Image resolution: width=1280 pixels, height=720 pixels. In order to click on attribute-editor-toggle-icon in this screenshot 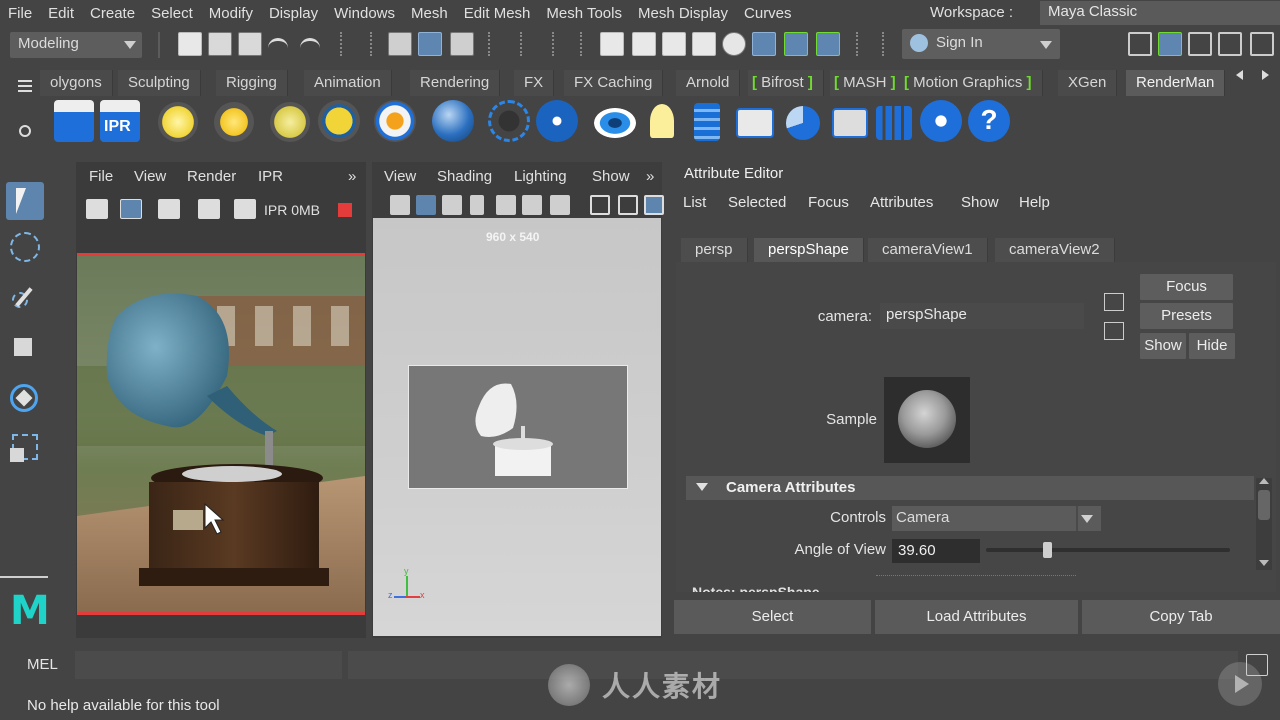, I will do `click(1200, 44)`.